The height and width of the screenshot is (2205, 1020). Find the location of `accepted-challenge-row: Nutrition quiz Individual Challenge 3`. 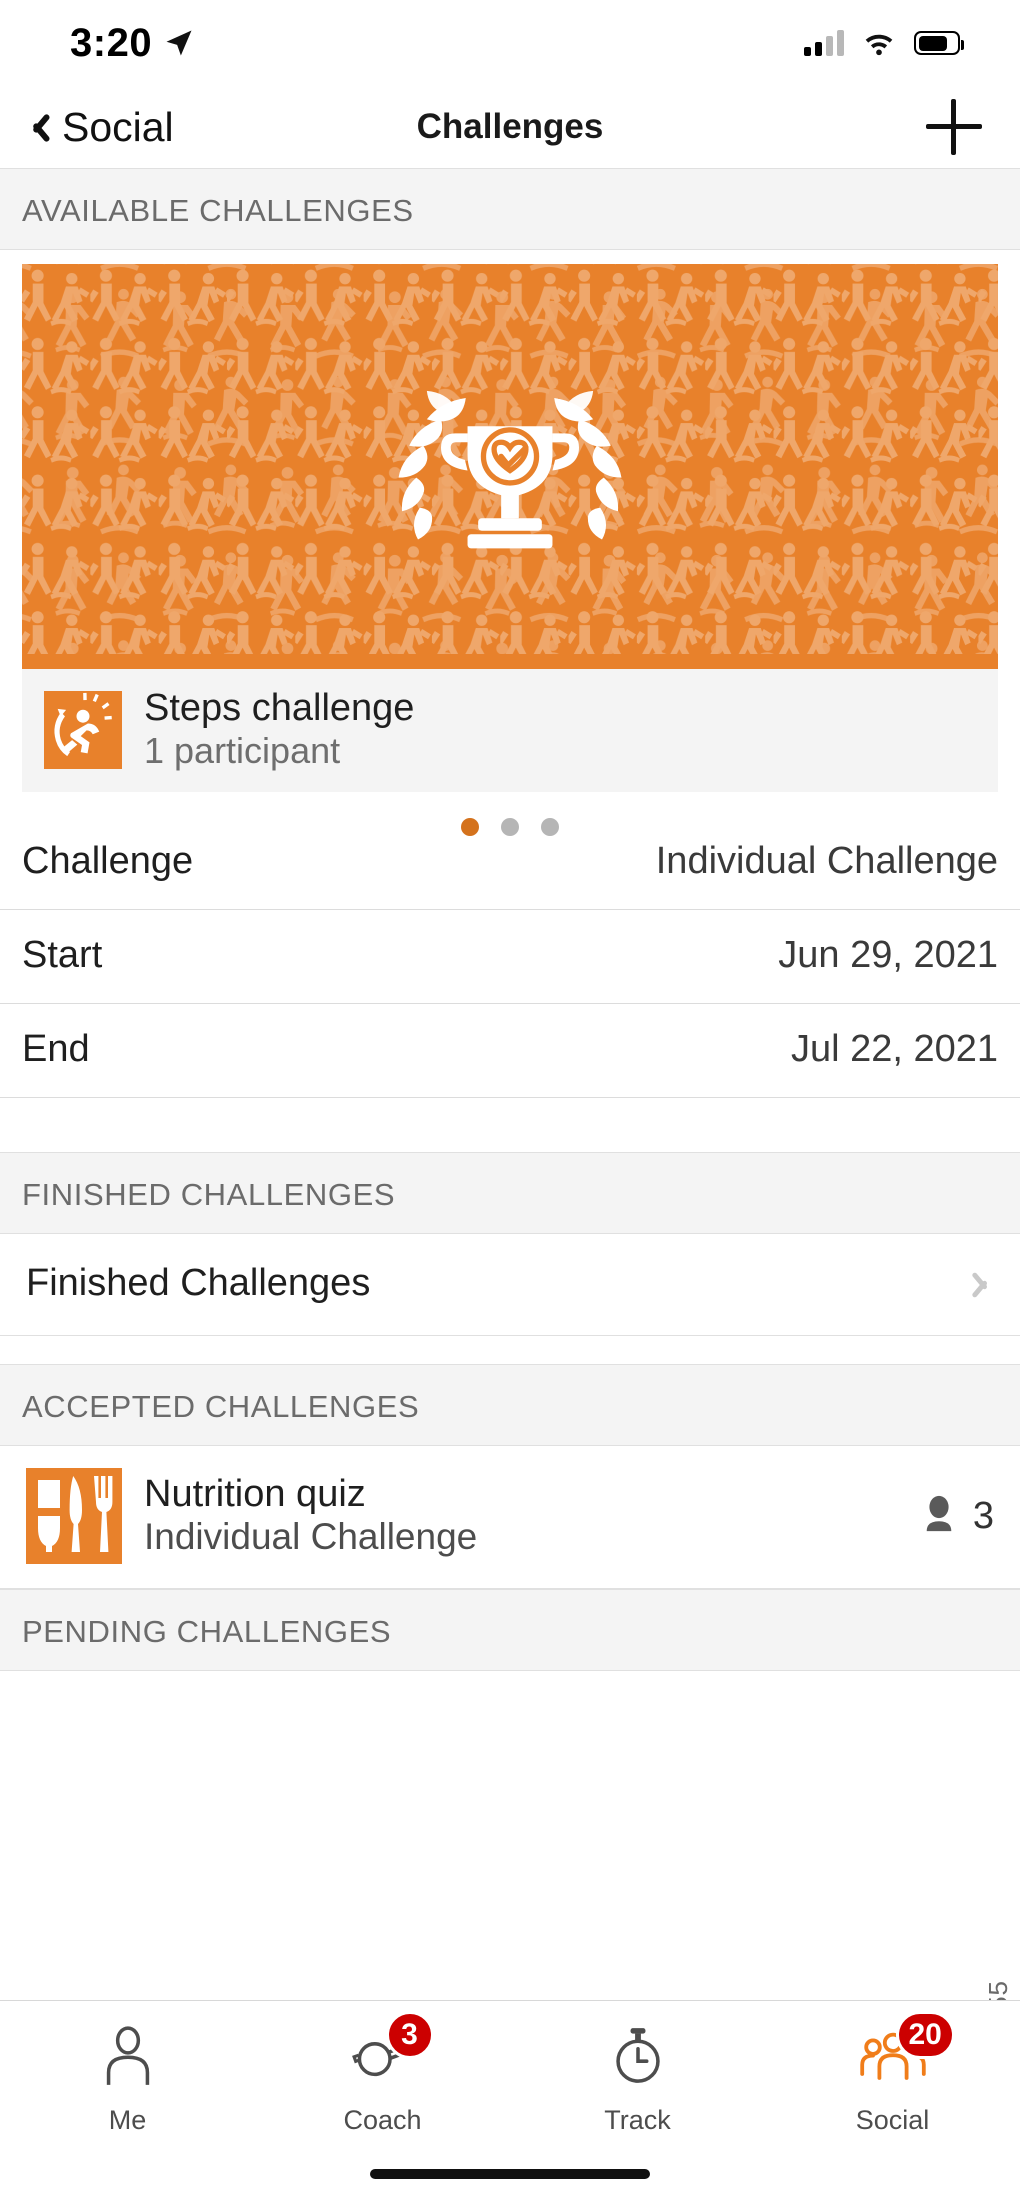

accepted-challenge-row: Nutrition quiz Individual Challenge 3 is located at coordinates (510, 1518).